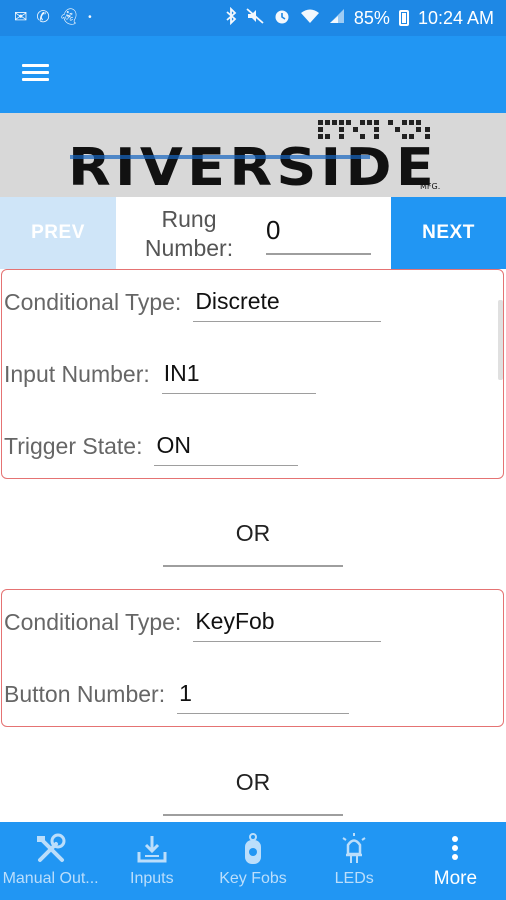 Image resolution: width=506 pixels, height=900 pixels. Describe the element at coordinates (231, 17) in the screenshot. I see `bluetooth-icon` at that location.